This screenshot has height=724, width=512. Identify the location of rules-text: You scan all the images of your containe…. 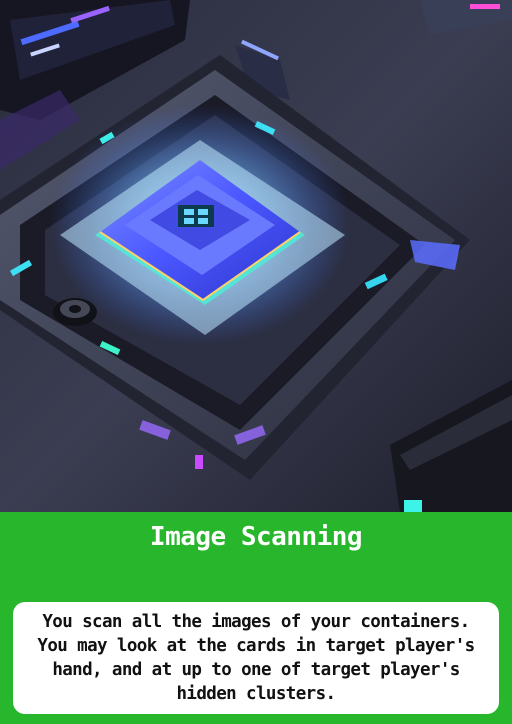
(256, 658).